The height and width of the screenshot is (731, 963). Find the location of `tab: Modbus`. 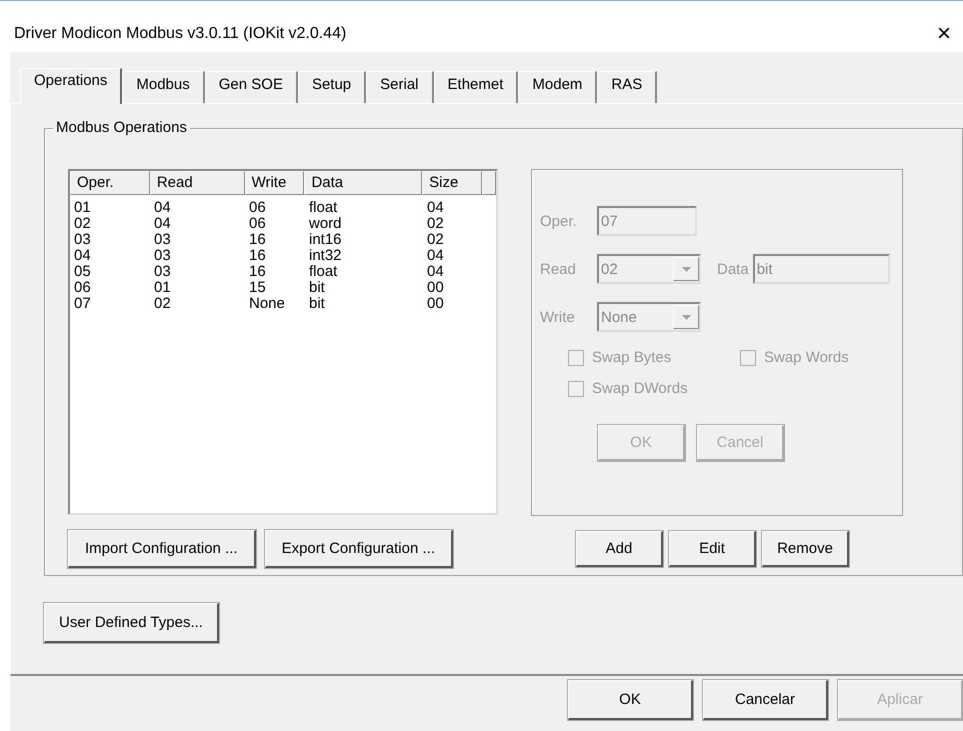

tab: Modbus is located at coordinates (163, 87).